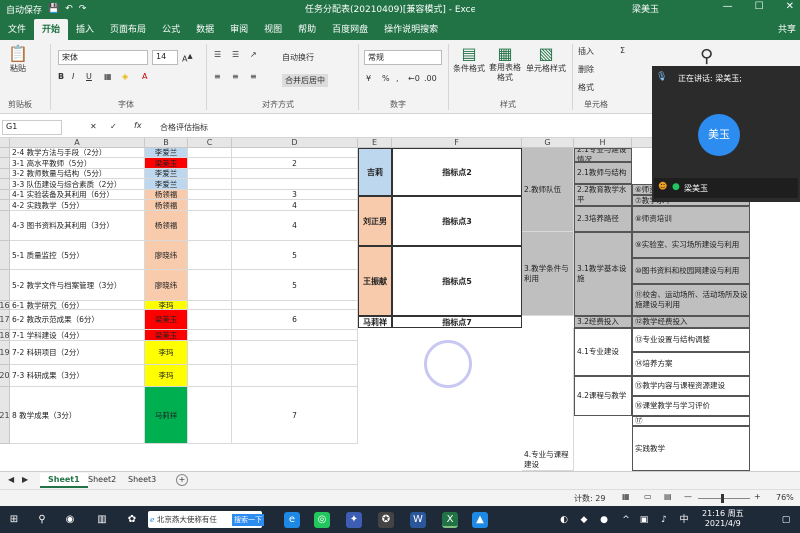 The image size is (800, 533). I want to click on cell-d: 5, so click(295, 255).